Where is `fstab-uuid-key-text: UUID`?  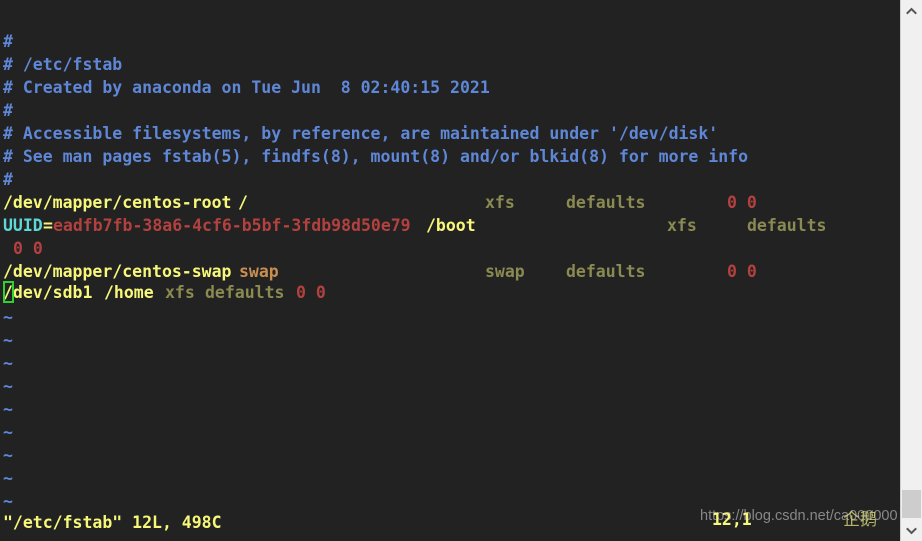
fstab-uuid-key-text: UUID is located at coordinates (23, 225).